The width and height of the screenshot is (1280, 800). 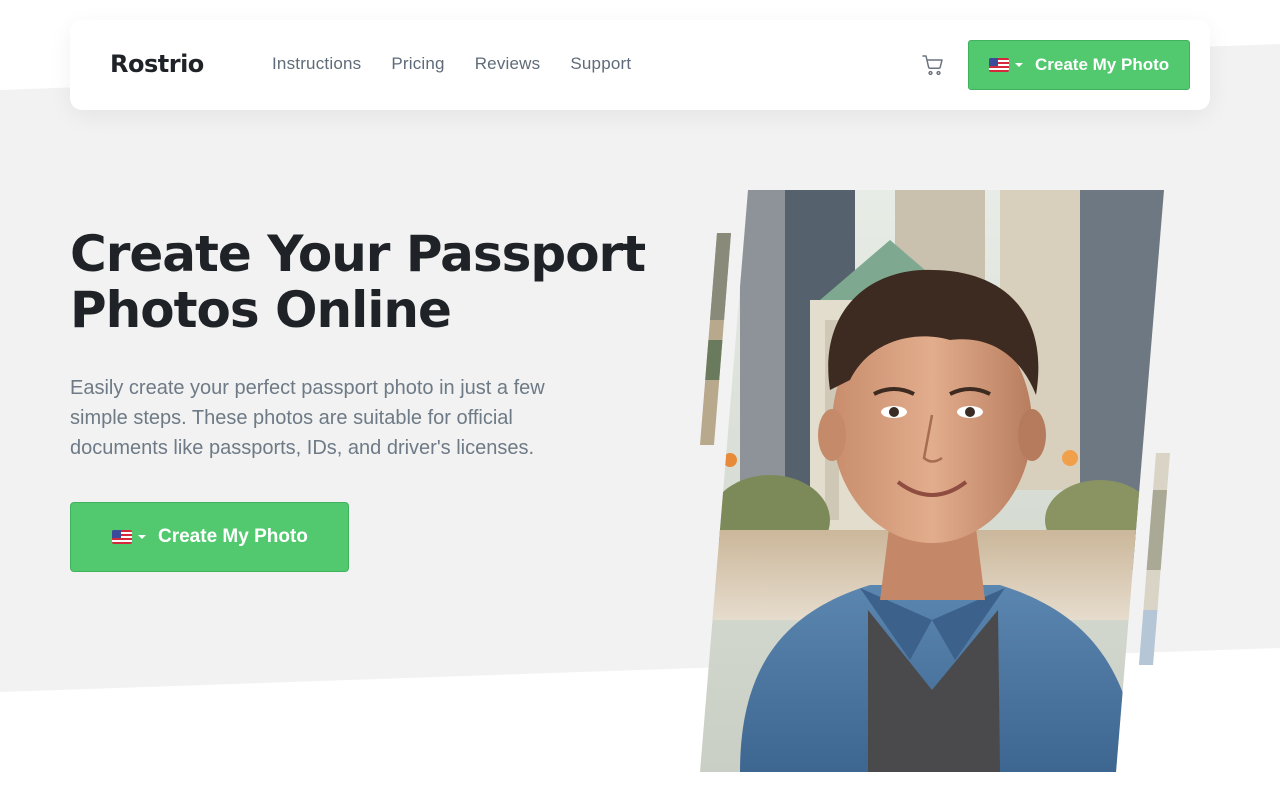 I want to click on hero-create-photo-button: Create My Photo, so click(x=209, y=537).